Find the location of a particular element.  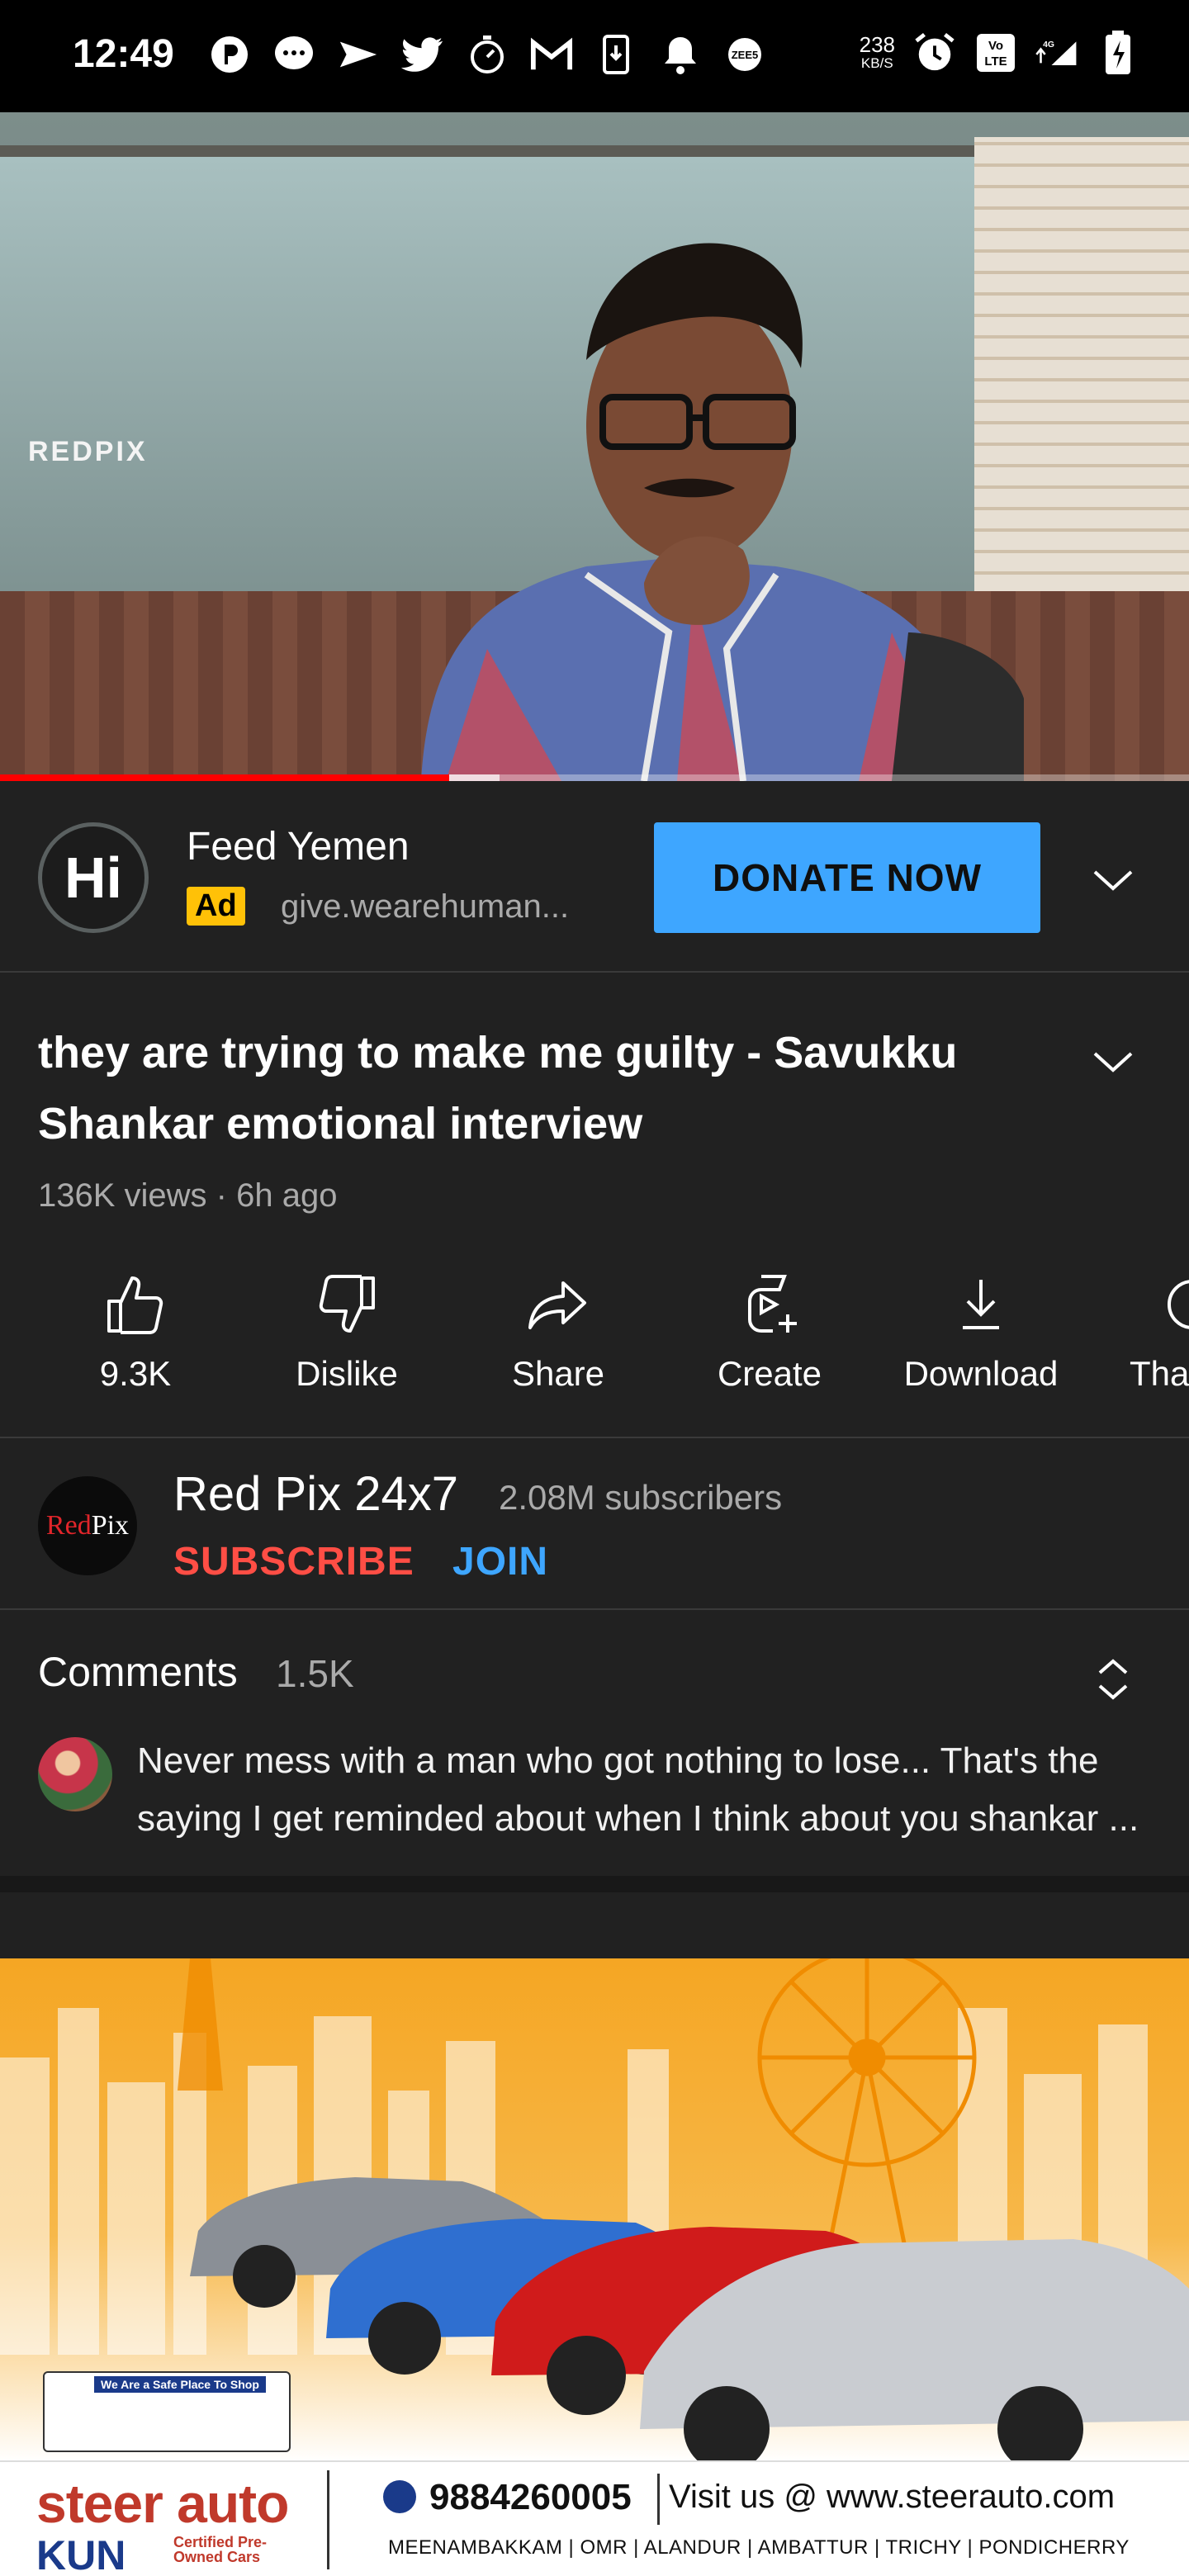

network-speed: 238 KB/S is located at coordinates (877, 53).